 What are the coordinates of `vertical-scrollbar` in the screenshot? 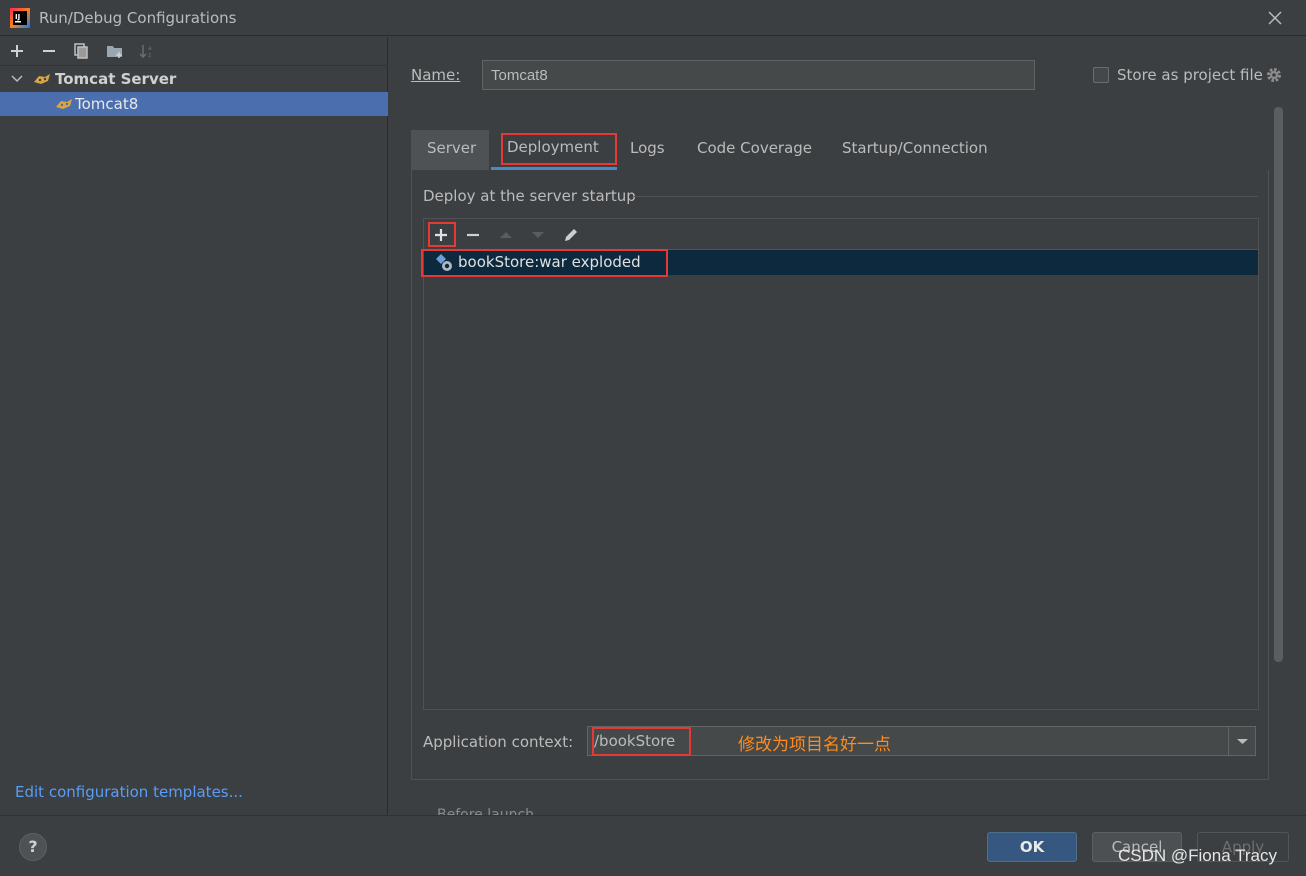 It's located at (1278, 384).